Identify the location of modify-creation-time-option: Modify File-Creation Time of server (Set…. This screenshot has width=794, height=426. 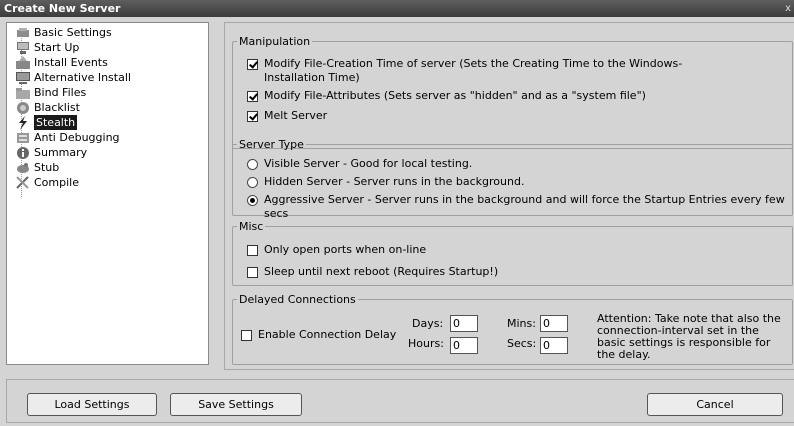
(487, 71).